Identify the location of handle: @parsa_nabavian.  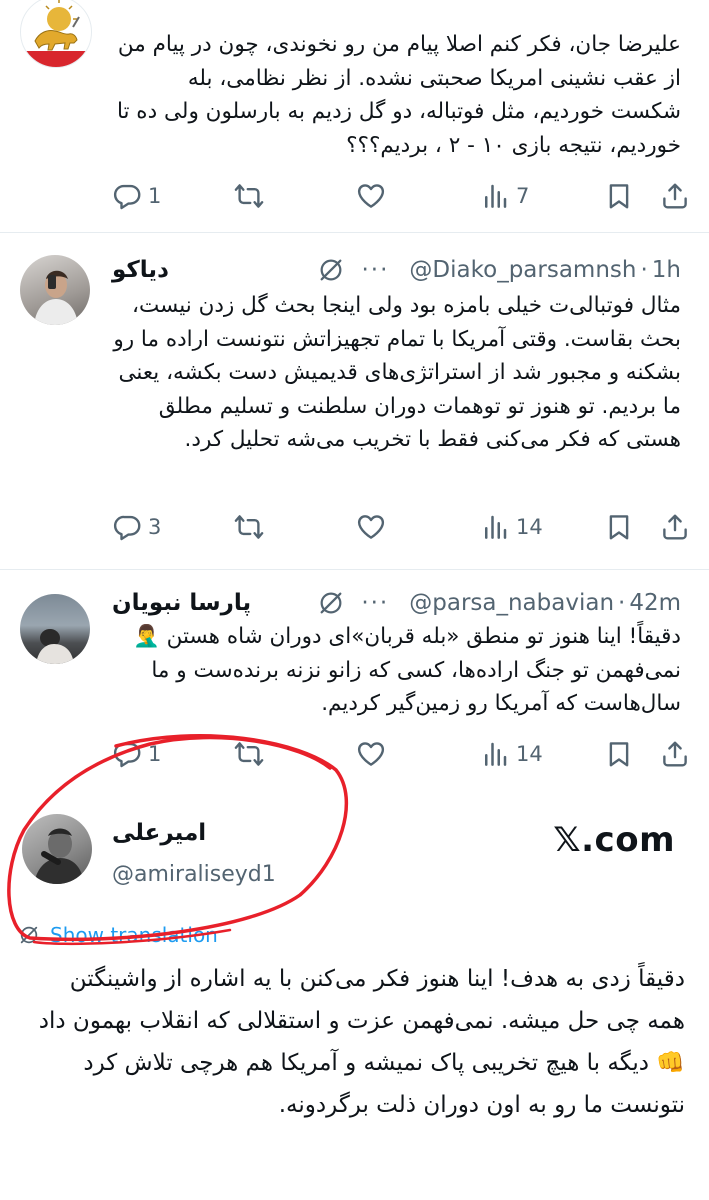
(511, 603).